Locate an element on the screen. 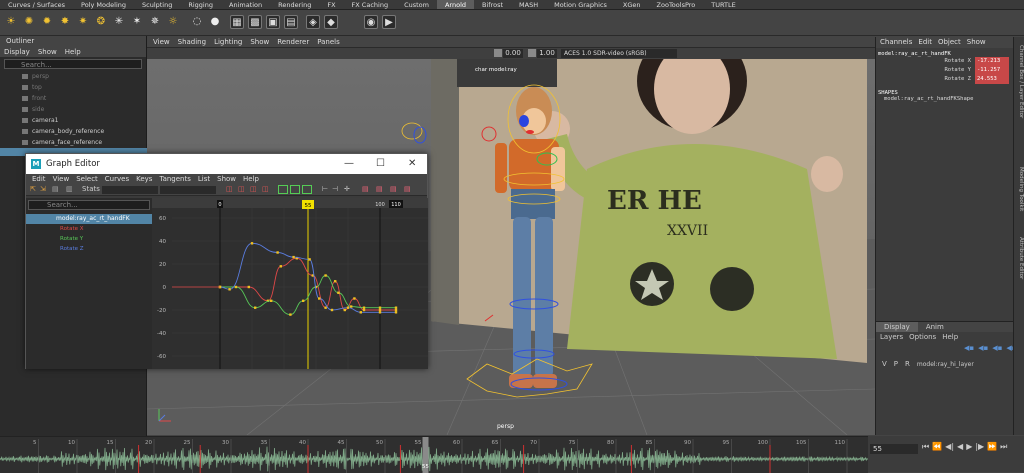  exposure-field: 0.00 is located at coordinates (513, 53).